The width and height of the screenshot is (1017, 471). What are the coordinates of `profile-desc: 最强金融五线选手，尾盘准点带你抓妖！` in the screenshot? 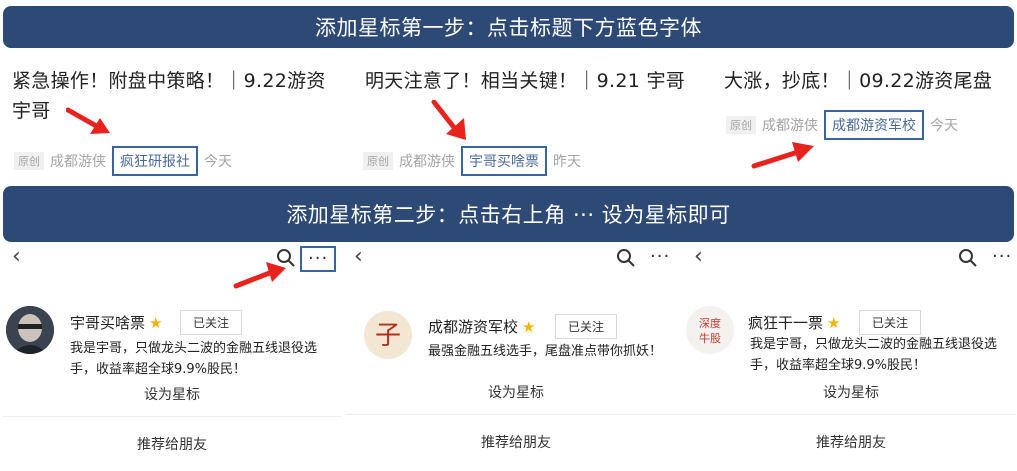 It's located at (558, 351).